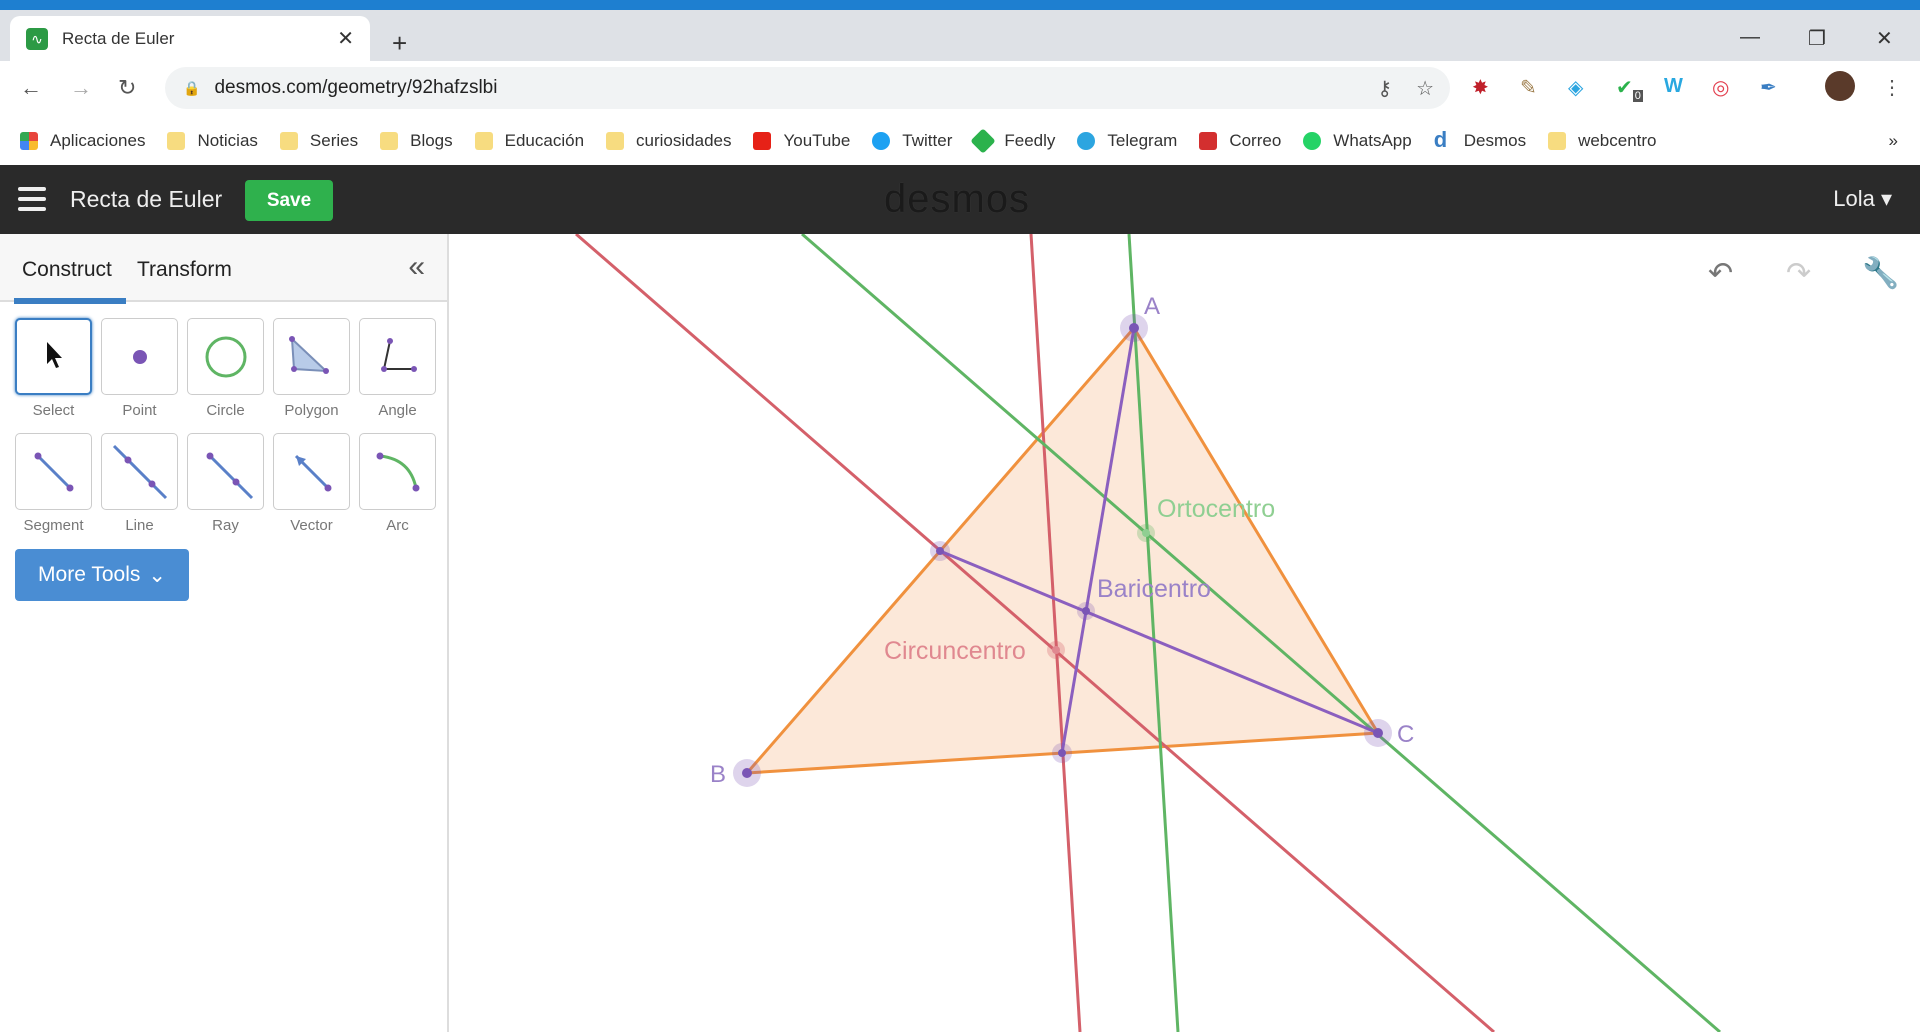 The width and height of the screenshot is (1920, 1032). I want to click on bookmark-noticias: Noticias, so click(212, 141).